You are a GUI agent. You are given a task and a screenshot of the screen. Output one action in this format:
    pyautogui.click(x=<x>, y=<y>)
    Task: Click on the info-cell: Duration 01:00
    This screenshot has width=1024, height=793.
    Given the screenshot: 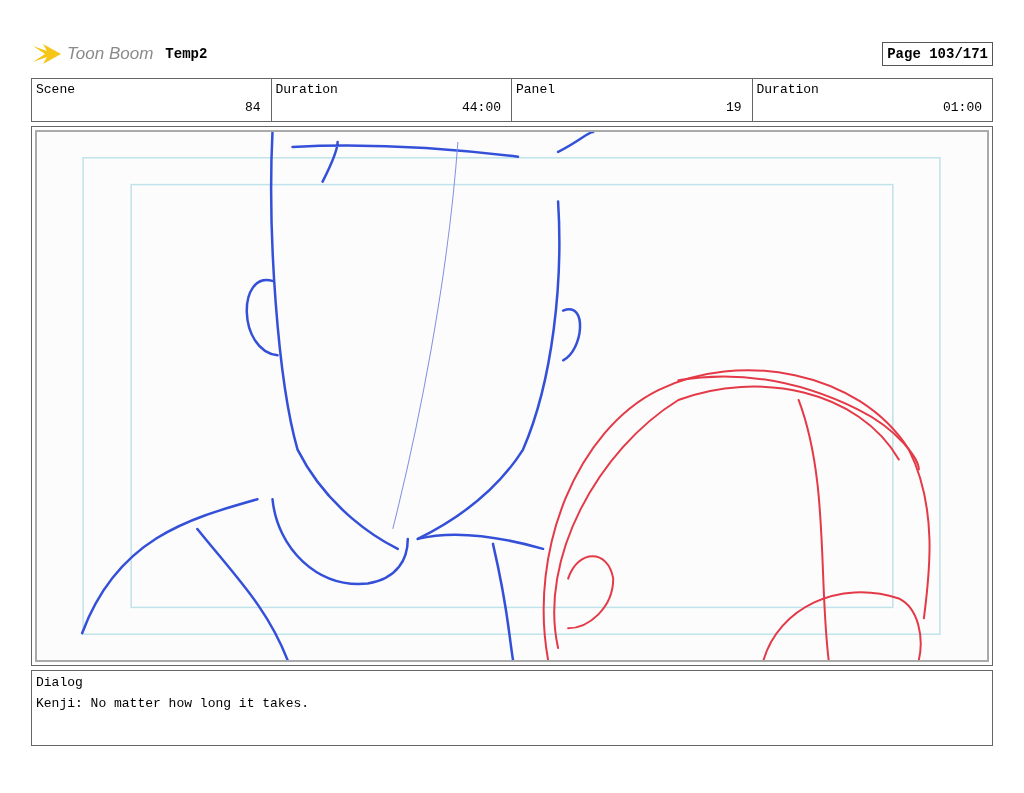 What is the action you would take?
    pyautogui.click(x=872, y=100)
    